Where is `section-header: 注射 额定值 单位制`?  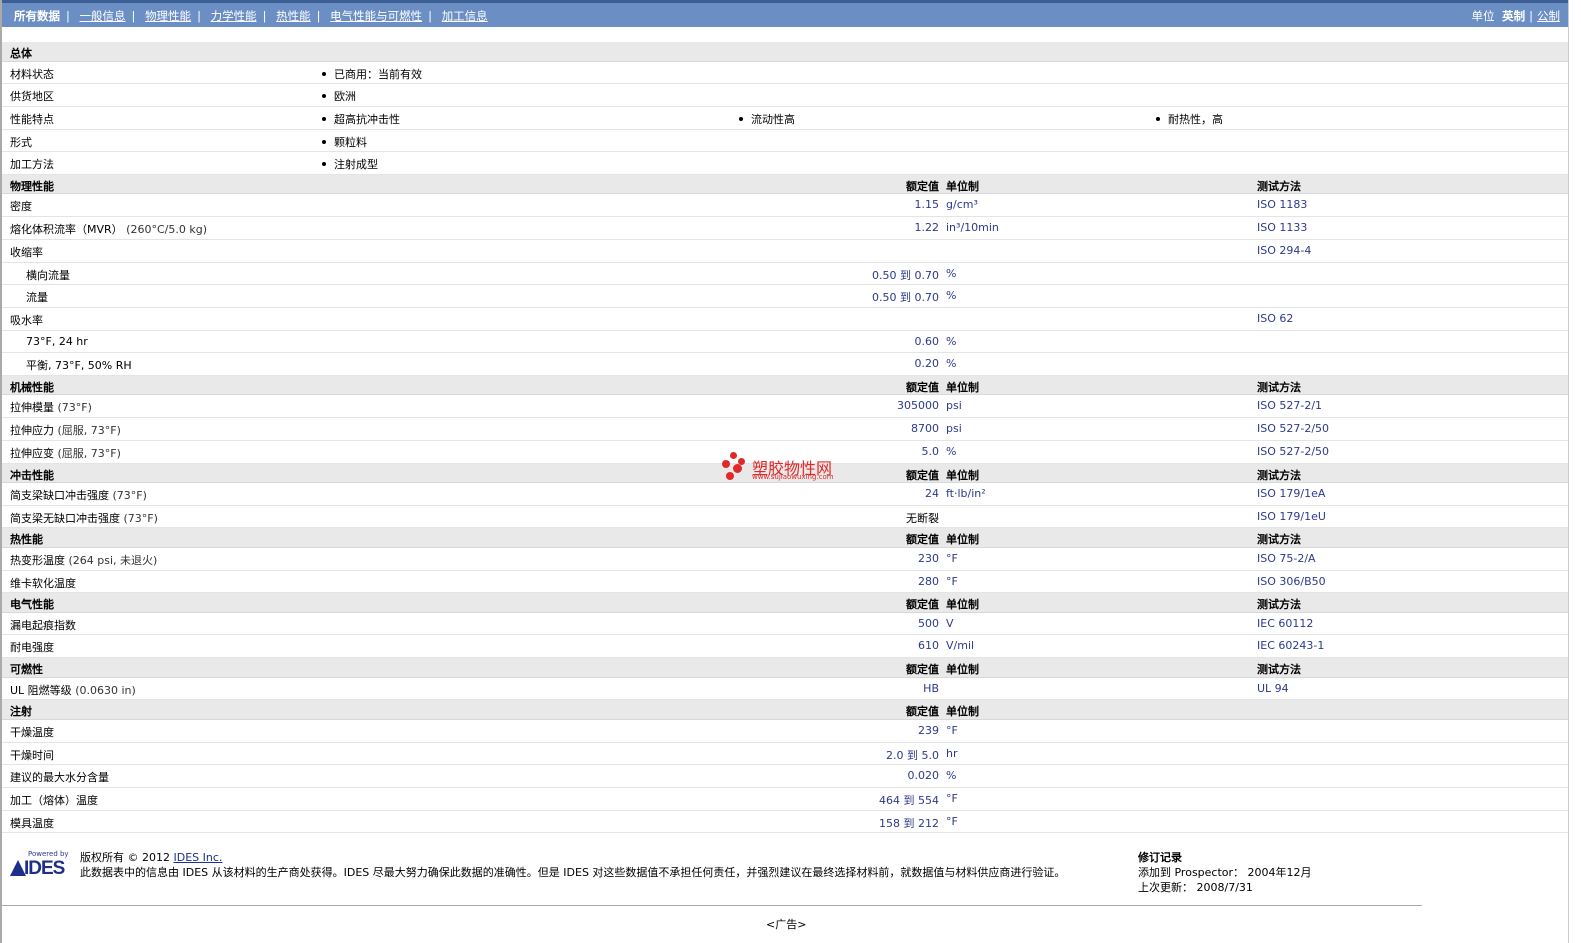 section-header: 注射 额定值 单位制 is located at coordinates (785, 710).